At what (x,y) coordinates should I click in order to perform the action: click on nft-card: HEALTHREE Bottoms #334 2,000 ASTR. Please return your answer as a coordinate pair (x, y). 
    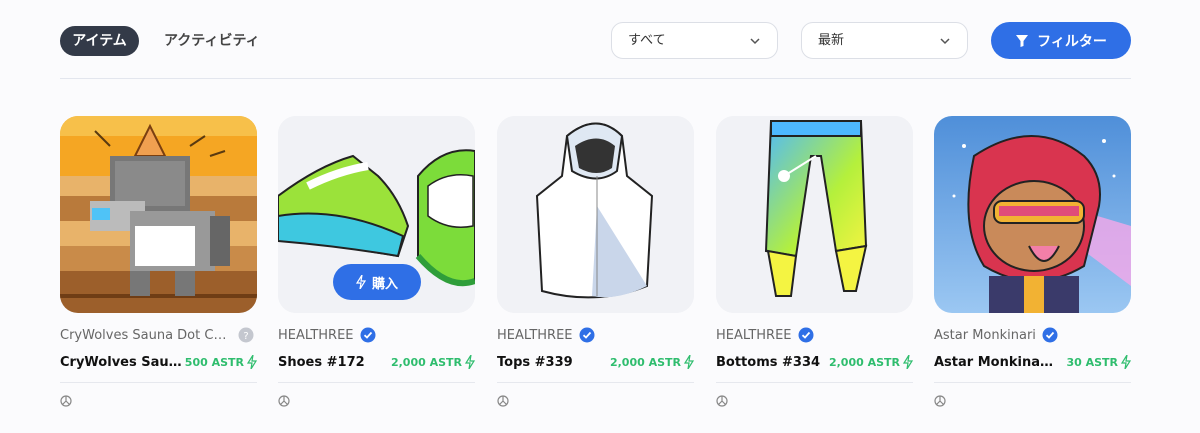
    Looking at the image, I should click on (814, 263).